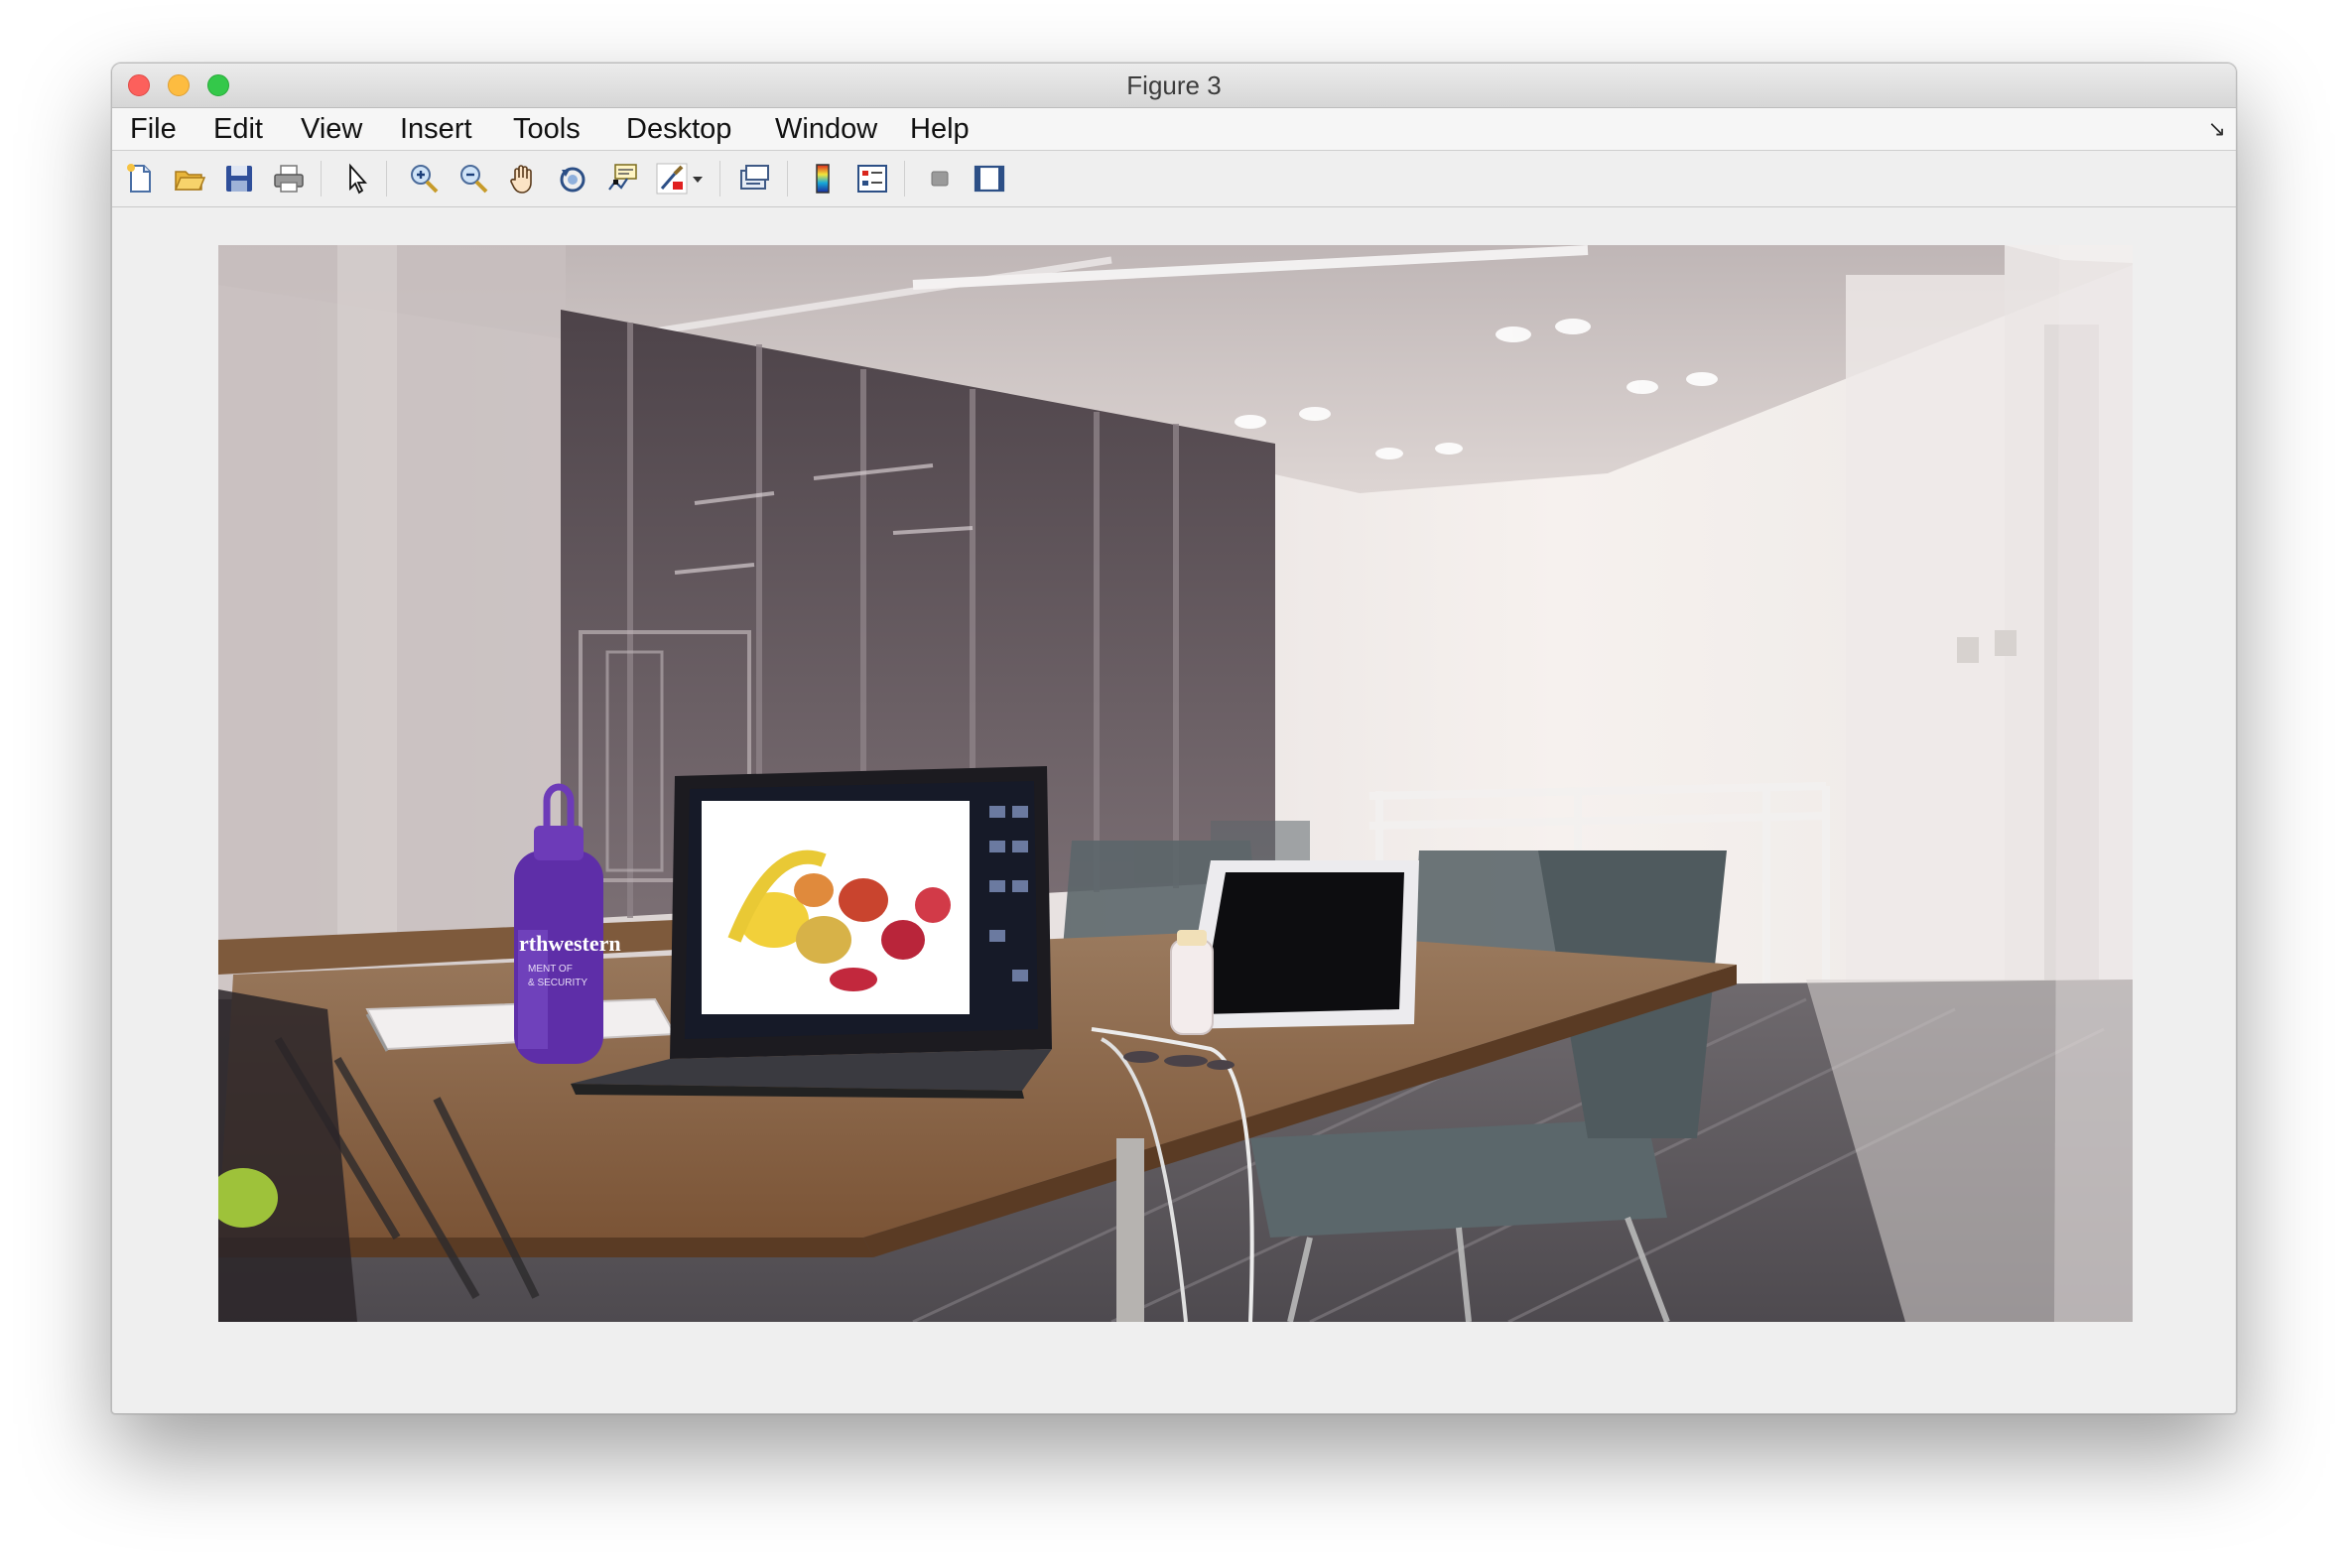 The width and height of the screenshot is (2342, 1568). I want to click on link-plot-icon, so click(754, 177).